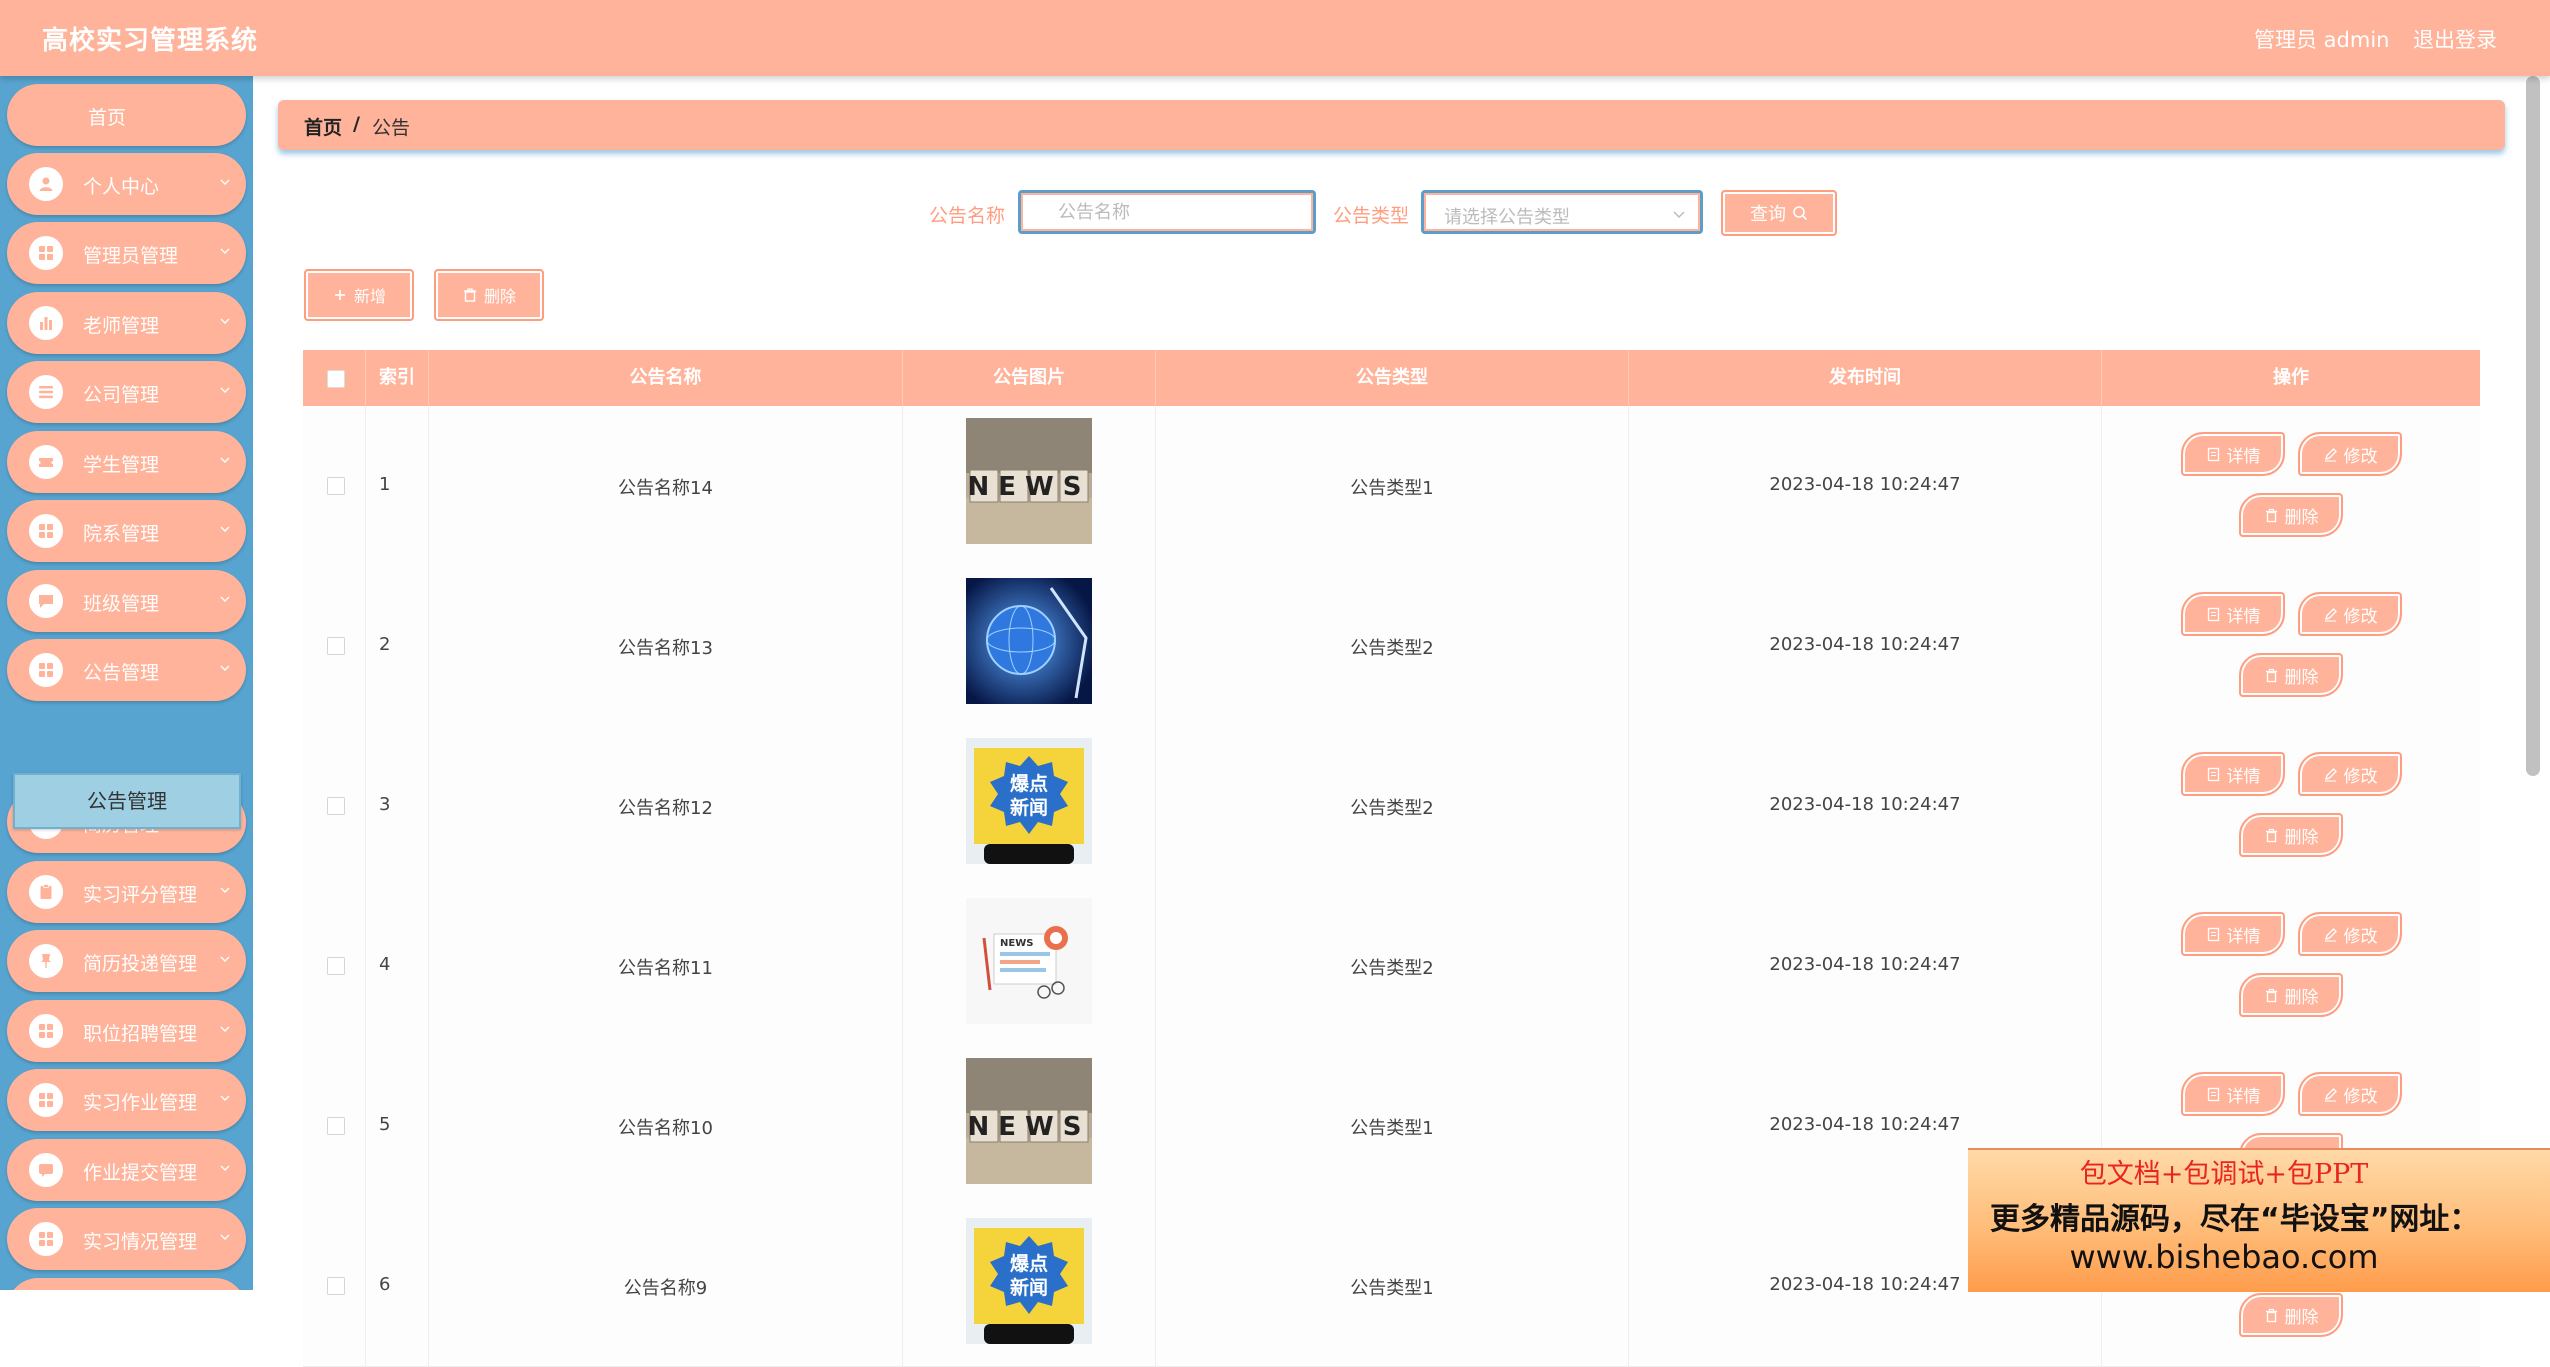 Image resolution: width=2550 pixels, height=1367 pixels. I want to click on table-row: 2 公告名称13 公告类型2 2023-04-18 10:24:47 详情 修改 删除, so click(1391, 646).